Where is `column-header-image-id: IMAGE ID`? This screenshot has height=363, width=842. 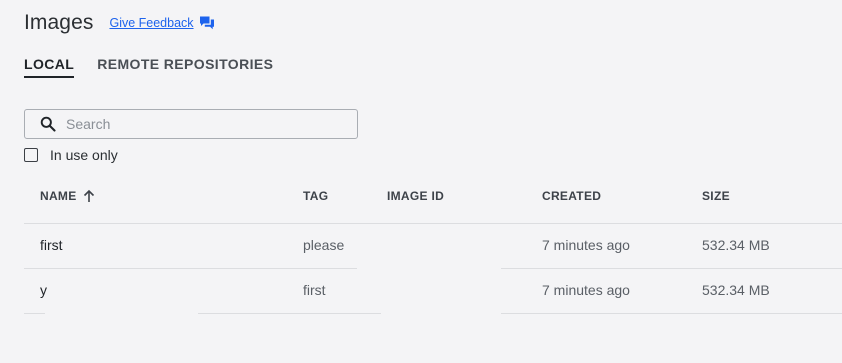 column-header-image-id: IMAGE ID is located at coordinates (415, 196).